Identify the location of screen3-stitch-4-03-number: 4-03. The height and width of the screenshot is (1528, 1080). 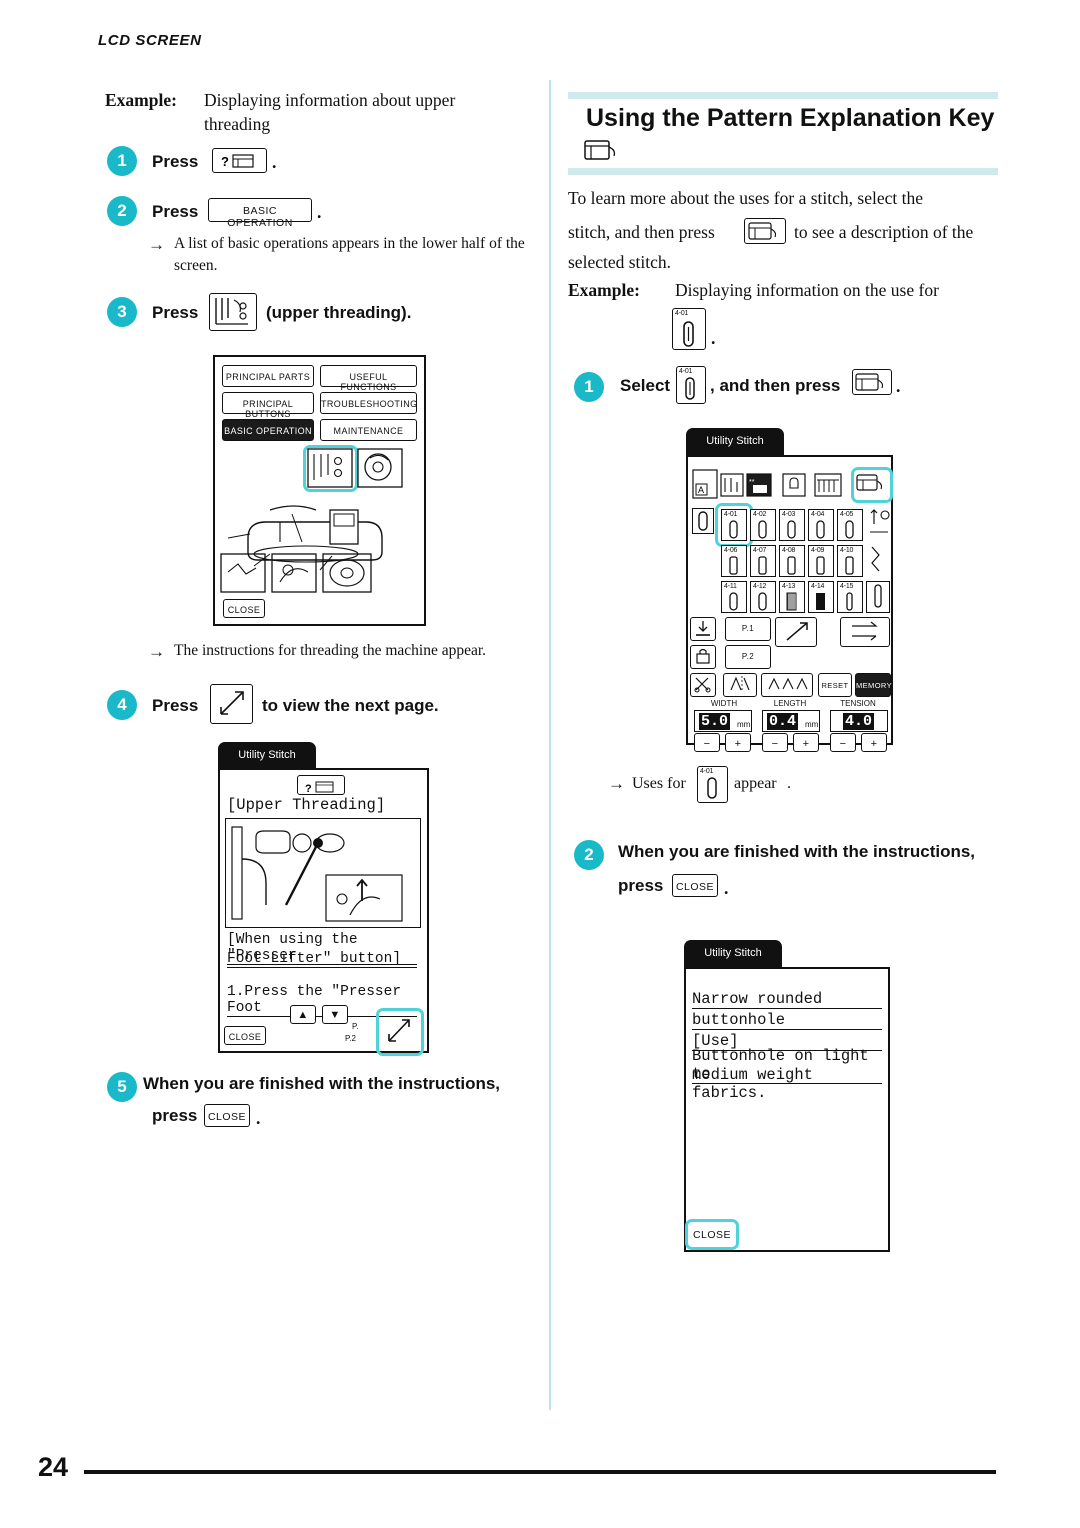
(789, 514).